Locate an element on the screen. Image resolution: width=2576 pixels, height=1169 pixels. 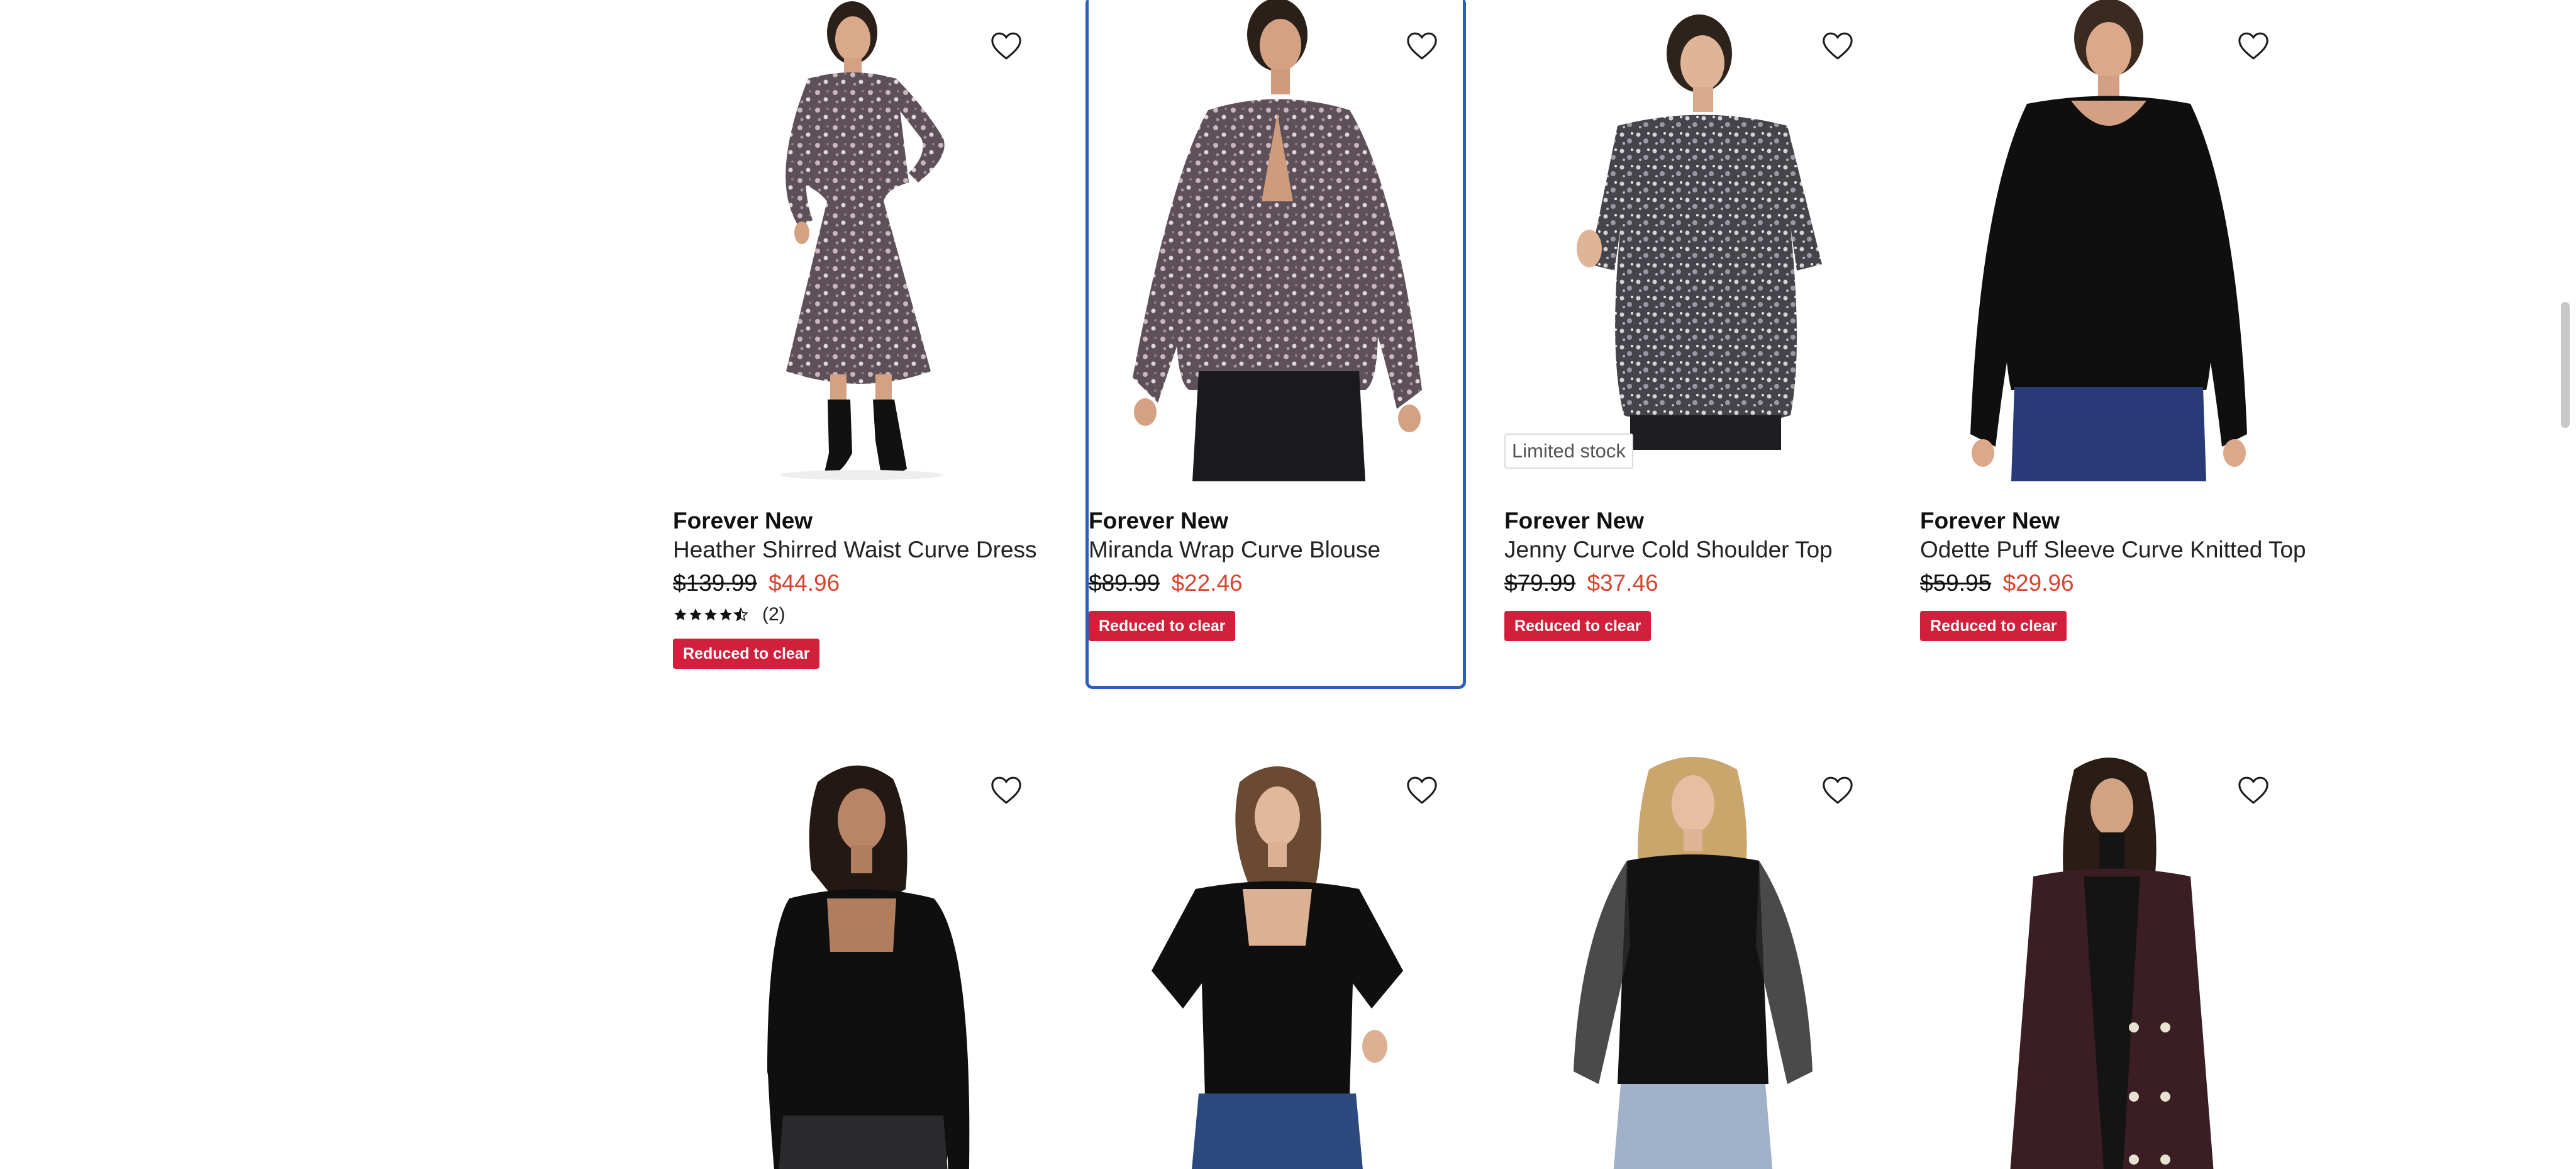
product-title: Jenny Curve Cold Shoulder Top is located at coordinates (1691, 549).